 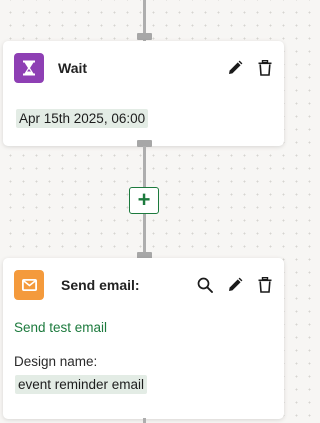 I want to click on send-email-step-title: Send email:, so click(x=100, y=285).